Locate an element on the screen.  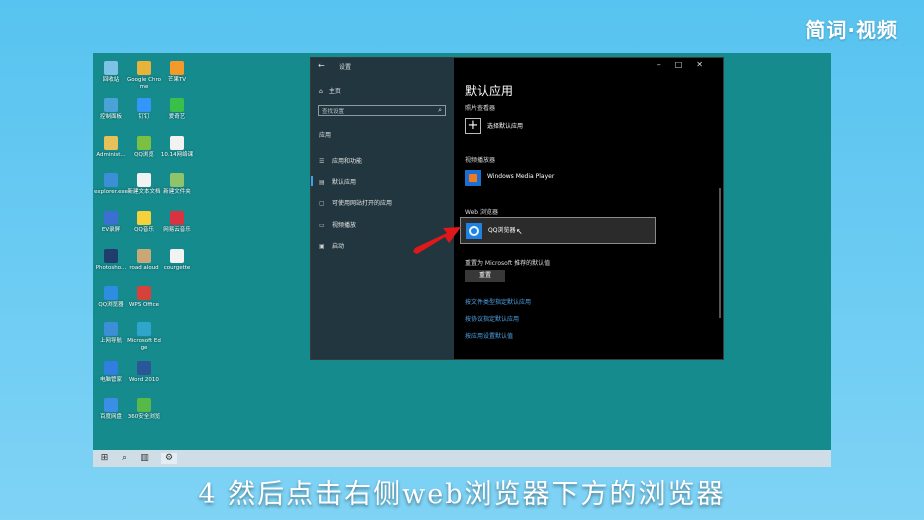
desktop-icon-label: WPS Office is located at coordinates (144, 305).